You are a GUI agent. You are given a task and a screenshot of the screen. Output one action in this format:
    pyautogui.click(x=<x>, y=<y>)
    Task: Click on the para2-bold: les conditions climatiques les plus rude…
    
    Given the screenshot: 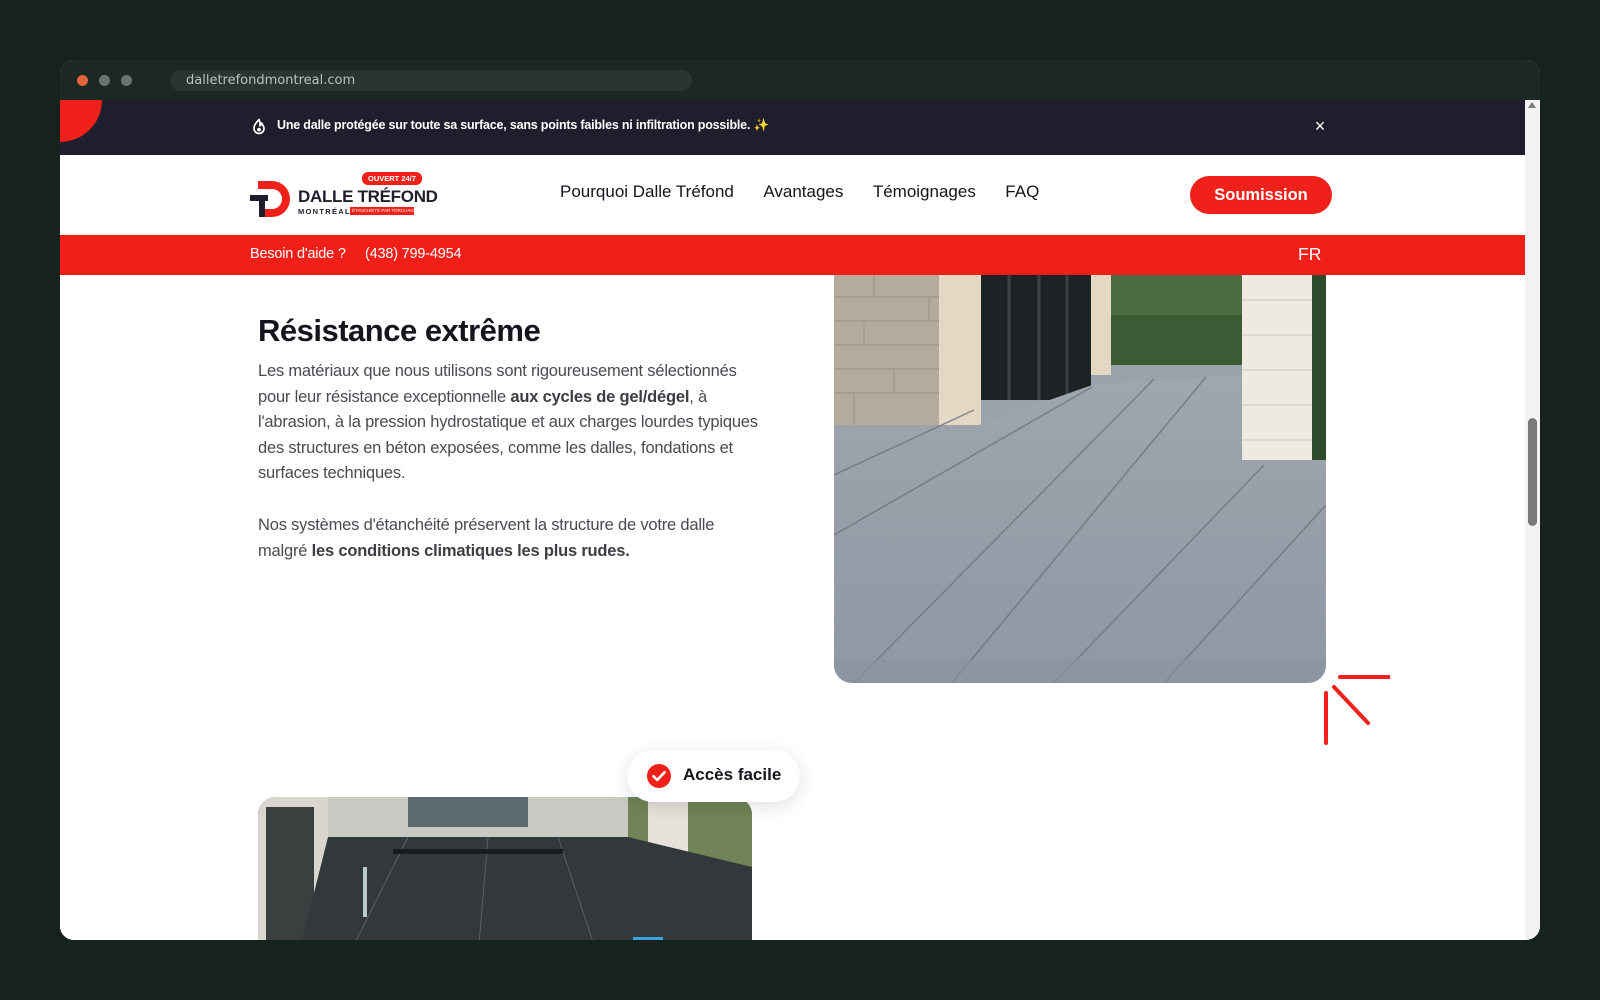 What is the action you would take?
    pyautogui.click(x=470, y=550)
    